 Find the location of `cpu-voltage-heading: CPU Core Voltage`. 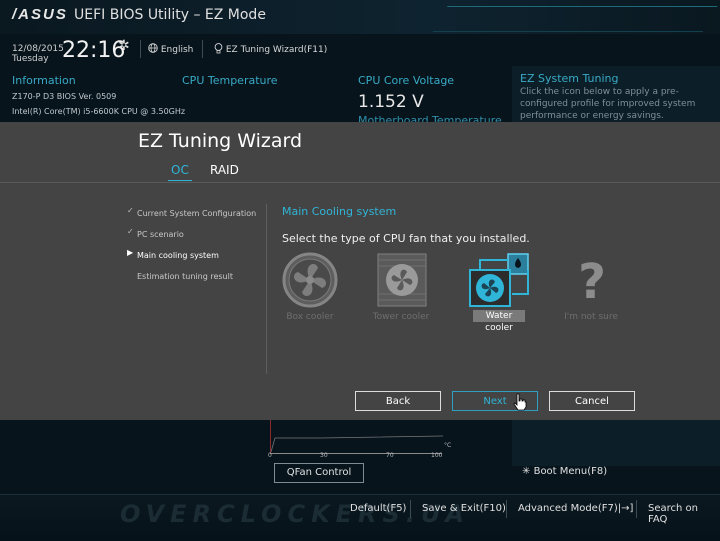

cpu-voltage-heading: CPU Core Voltage is located at coordinates (406, 80).